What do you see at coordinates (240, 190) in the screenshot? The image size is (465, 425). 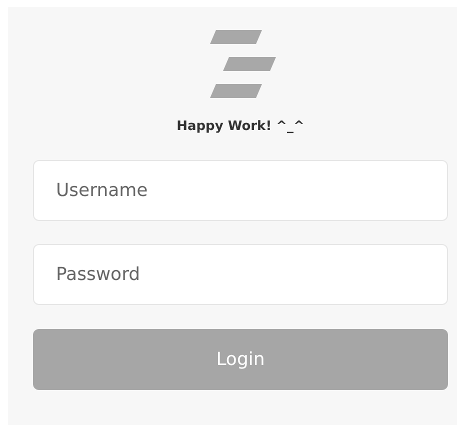 I see `username-field: Username` at bounding box center [240, 190].